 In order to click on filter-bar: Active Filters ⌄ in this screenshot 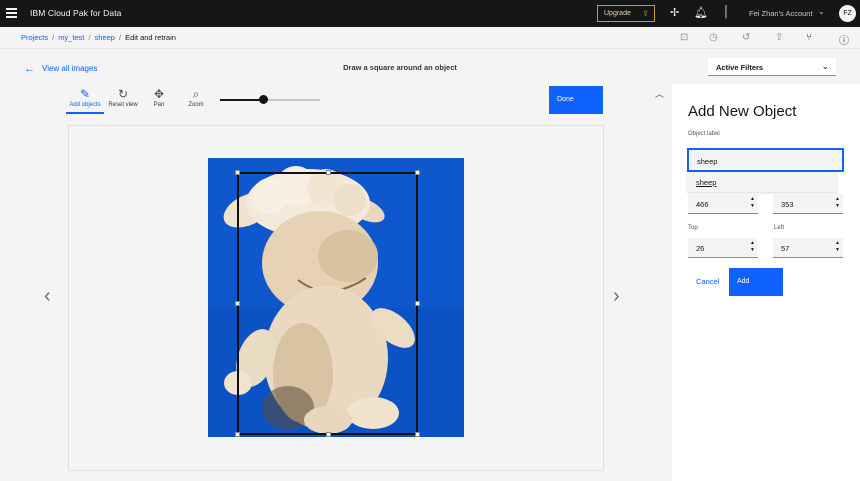, I will do `click(766, 66)`.